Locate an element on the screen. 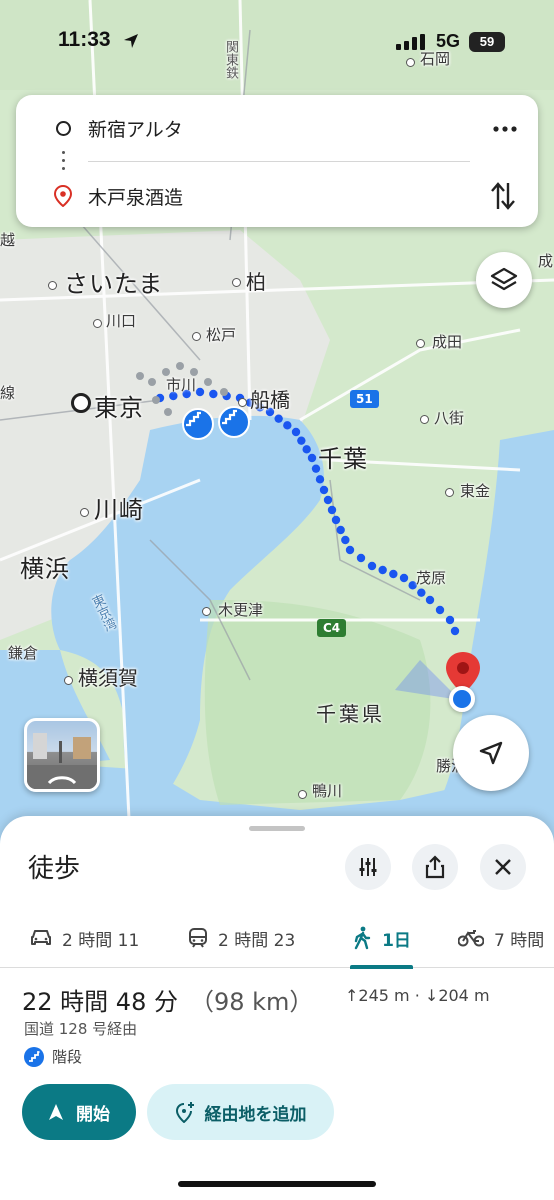 This screenshot has height=1200, width=554. map-label-togane: 東金 is located at coordinates (475, 491).